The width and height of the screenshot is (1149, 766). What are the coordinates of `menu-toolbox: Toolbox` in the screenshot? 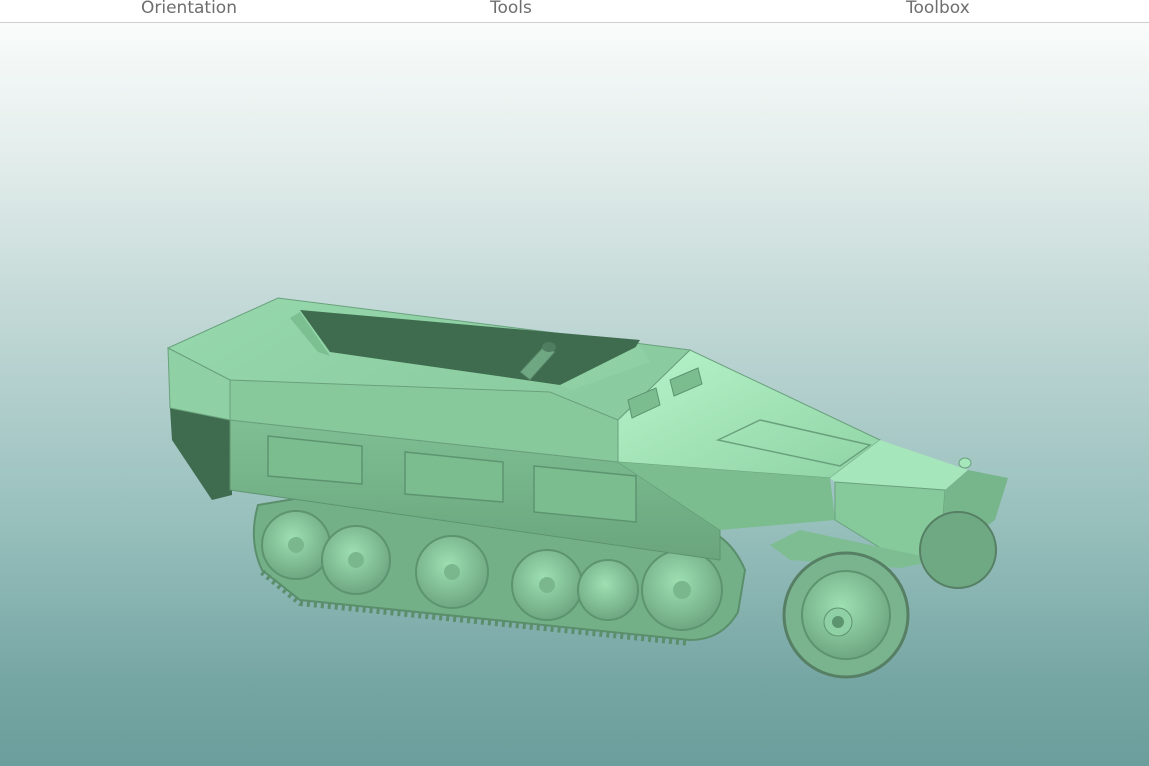 It's located at (938, 9).